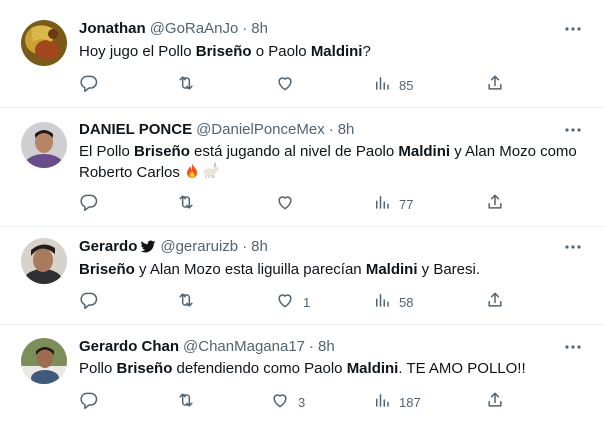 This screenshot has width=605, height=428. What do you see at coordinates (107, 151) in the screenshot?
I see `text-segment: El Pollo` at bounding box center [107, 151].